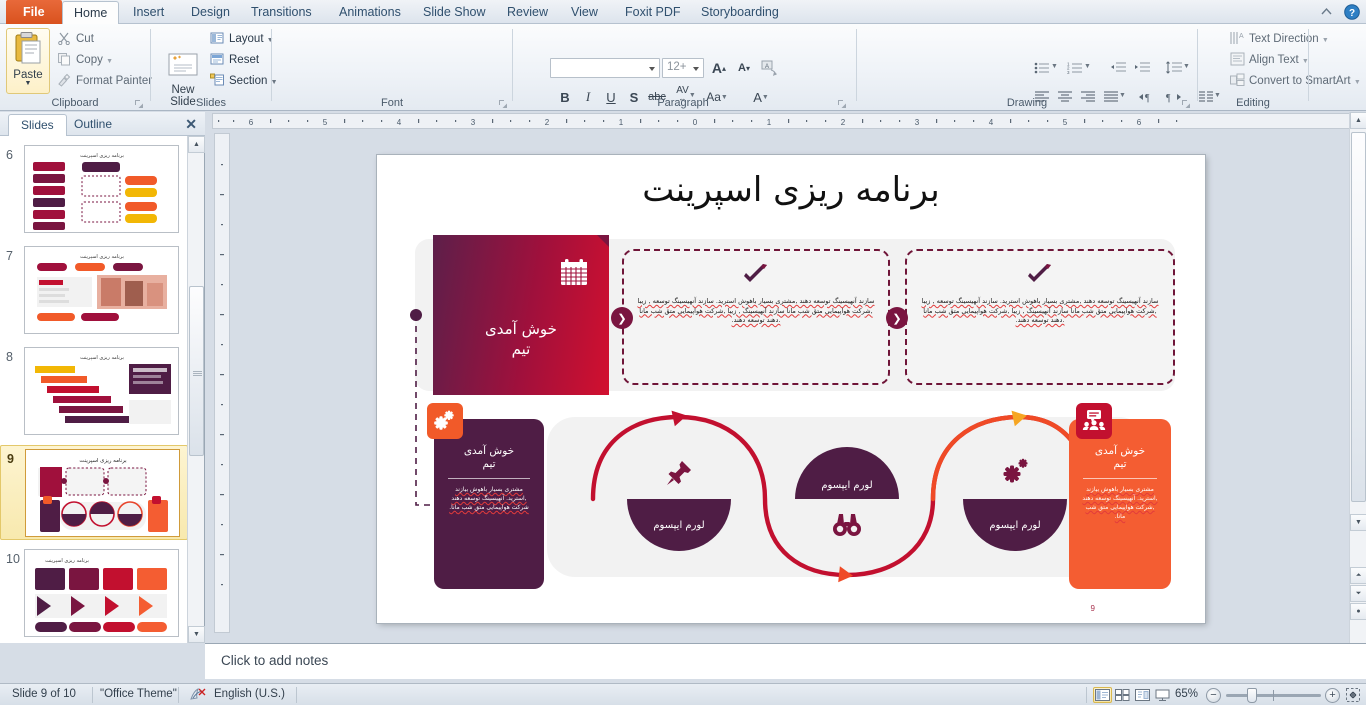  I want to click on new-slide-label-1: New, so click(183, 90).